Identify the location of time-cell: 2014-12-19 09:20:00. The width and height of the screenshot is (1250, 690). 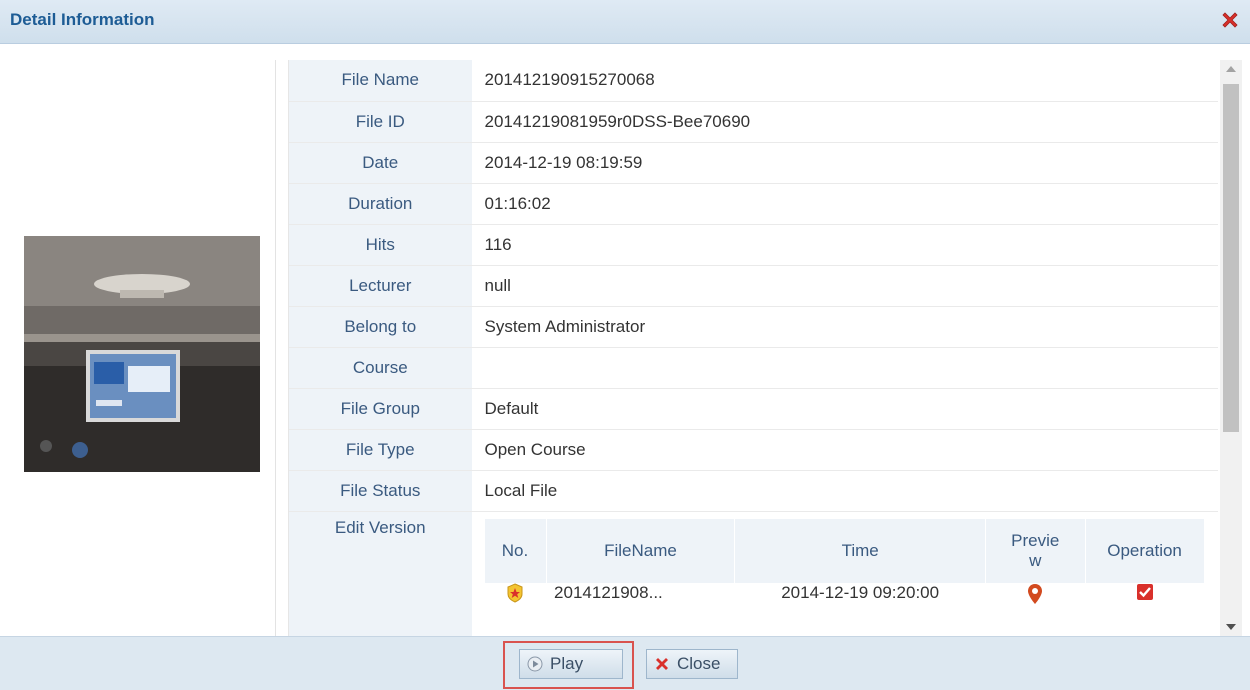
(860, 609).